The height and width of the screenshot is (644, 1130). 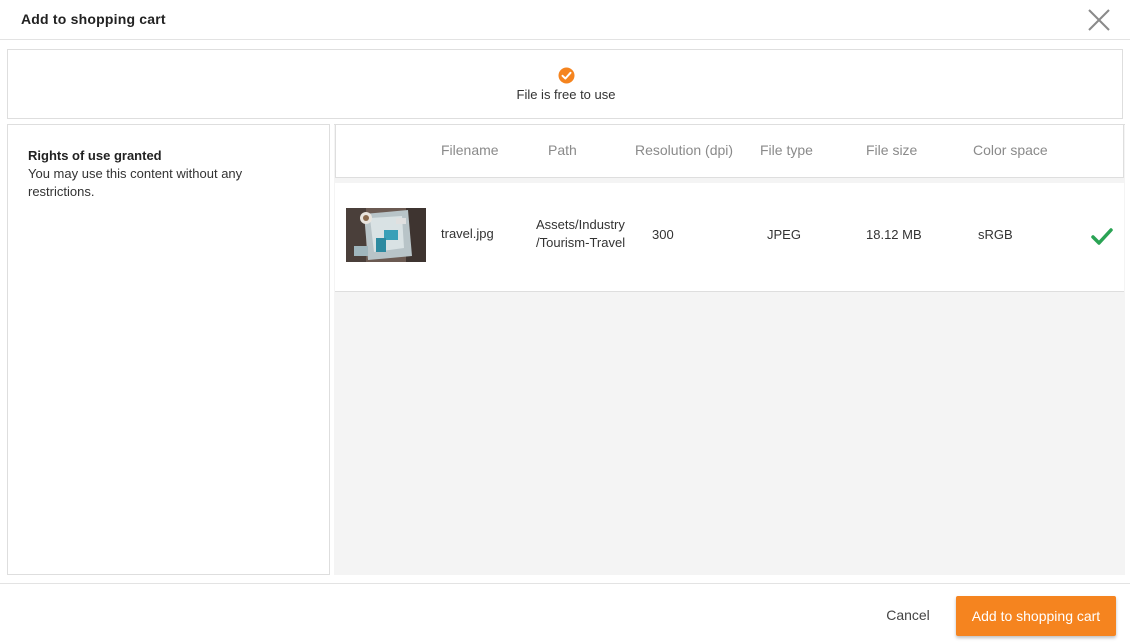 I want to click on cell-file-size: 18.12 MB, so click(x=894, y=234).